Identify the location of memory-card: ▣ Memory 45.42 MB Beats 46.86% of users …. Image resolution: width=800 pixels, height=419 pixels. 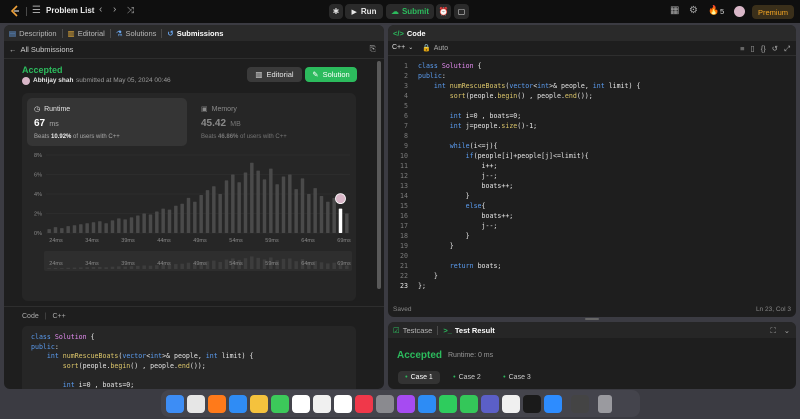
(273, 122).